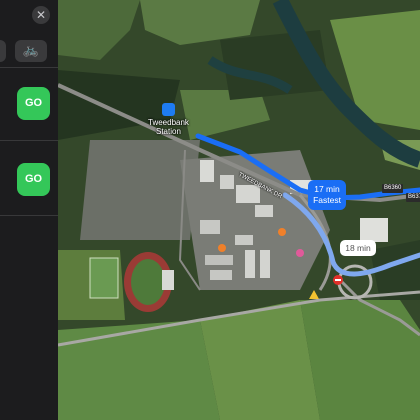 This screenshot has height=420, width=420. Describe the element at coordinates (33, 103) in the screenshot. I see `route-1-go-button: GO` at that location.